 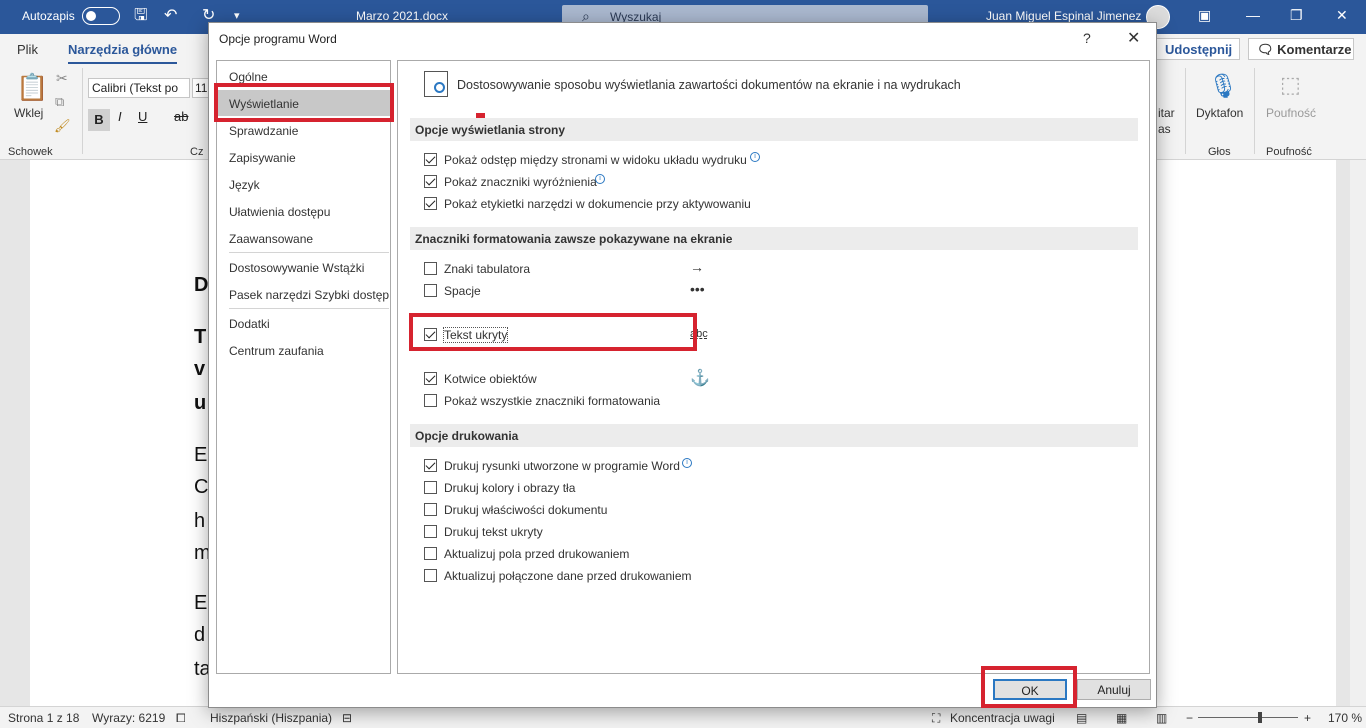 I want to click on strikethrough-button: ab, so click(x=181, y=116).